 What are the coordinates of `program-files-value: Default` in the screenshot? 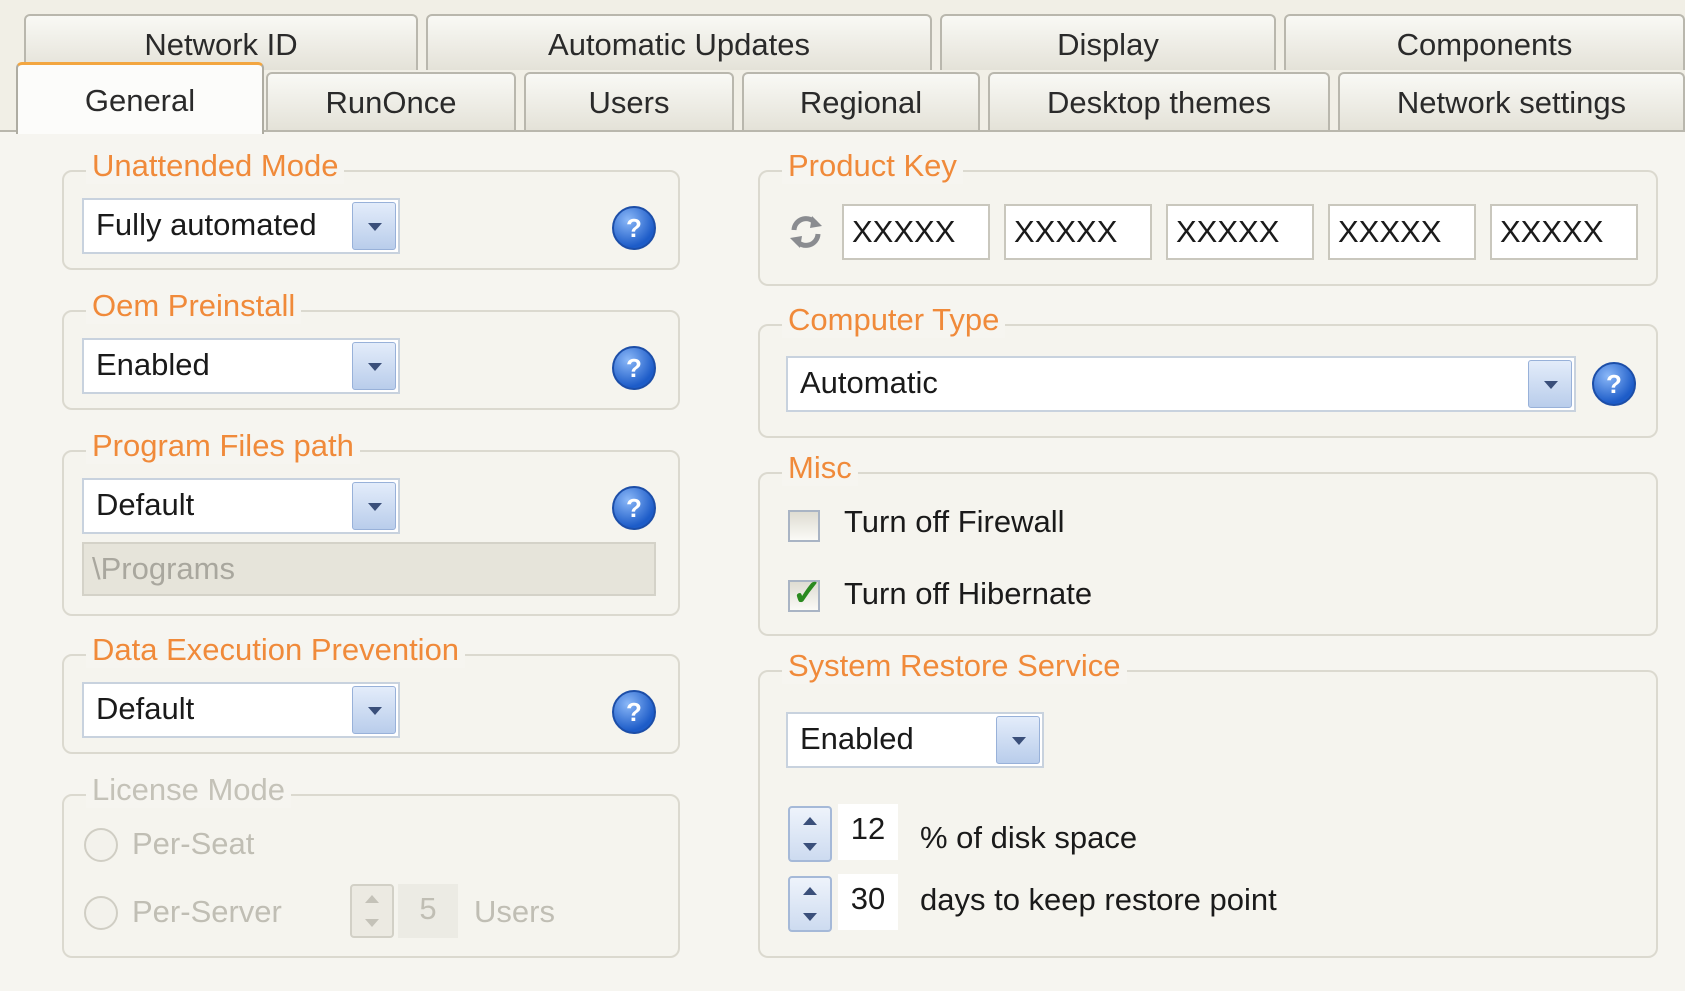 It's located at (145, 504).